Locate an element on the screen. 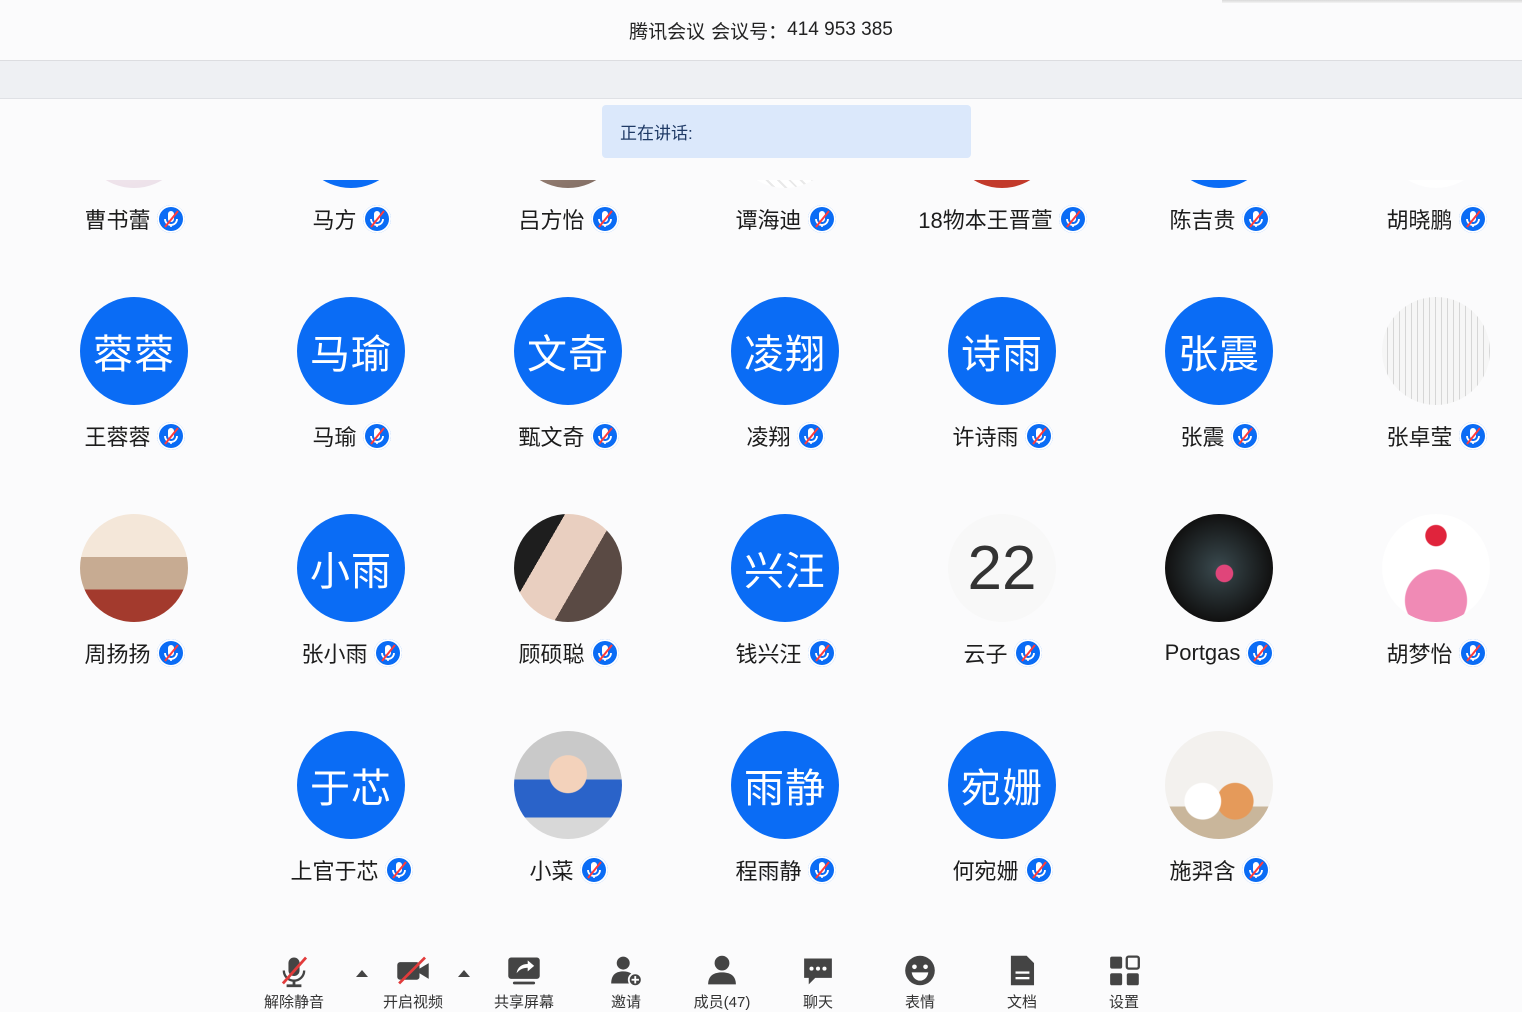 The height and width of the screenshot is (1012, 1522). emoji-icon is located at coordinates (920, 970).